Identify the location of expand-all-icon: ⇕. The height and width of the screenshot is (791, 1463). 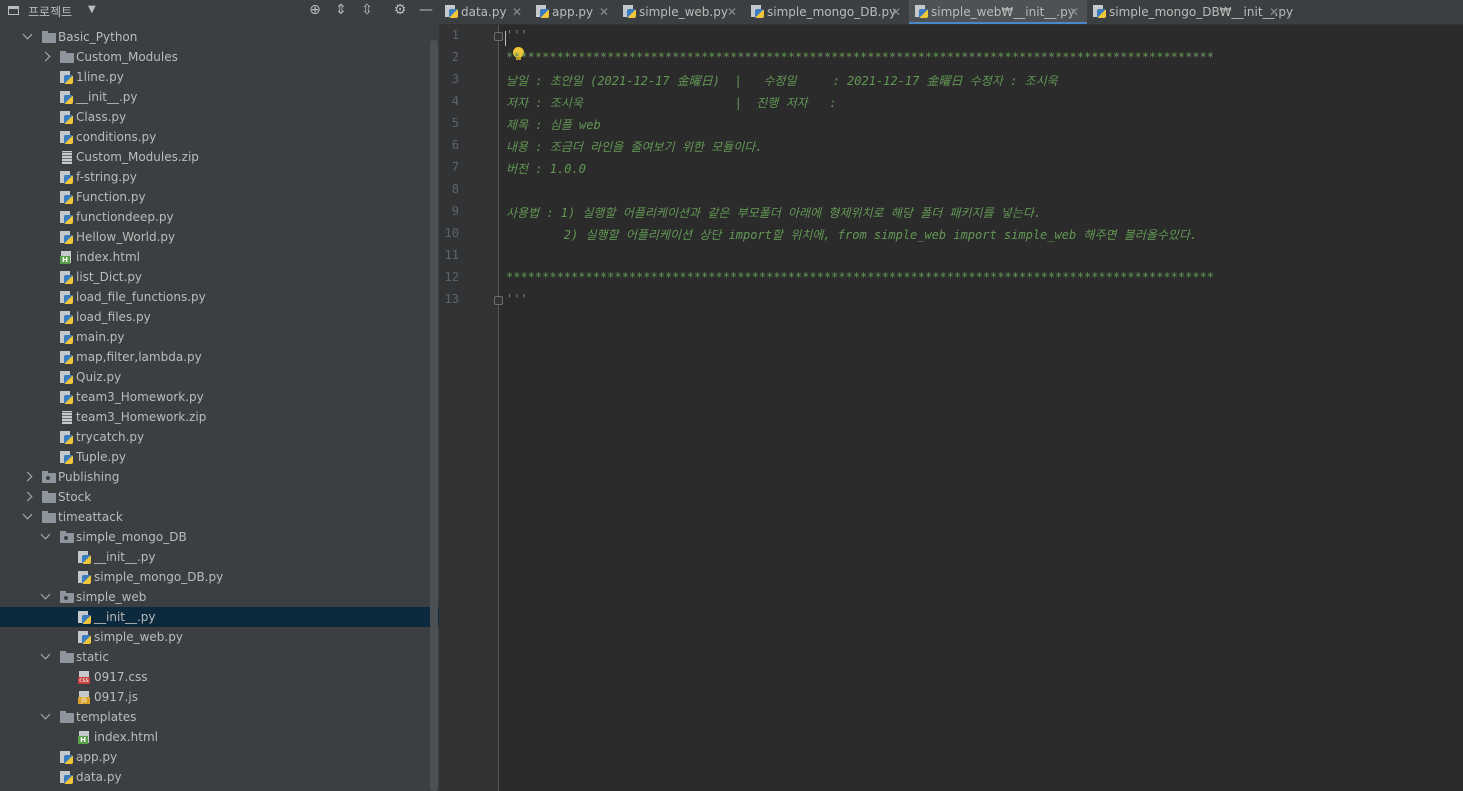
(341, 10).